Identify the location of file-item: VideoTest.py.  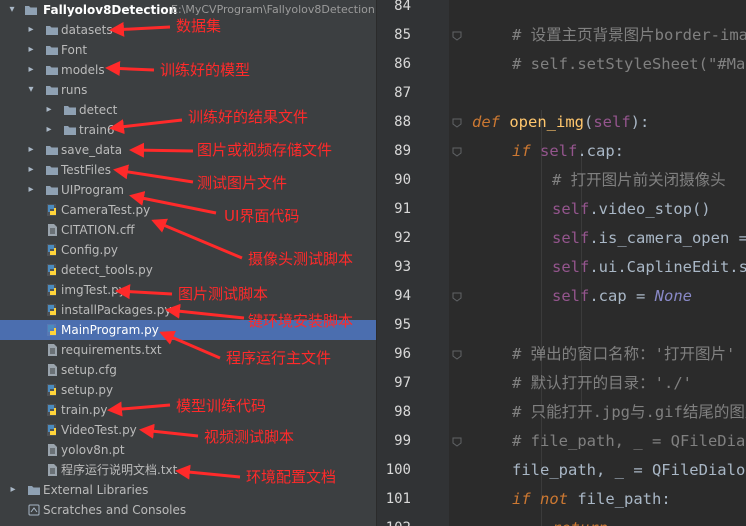
(188, 430).